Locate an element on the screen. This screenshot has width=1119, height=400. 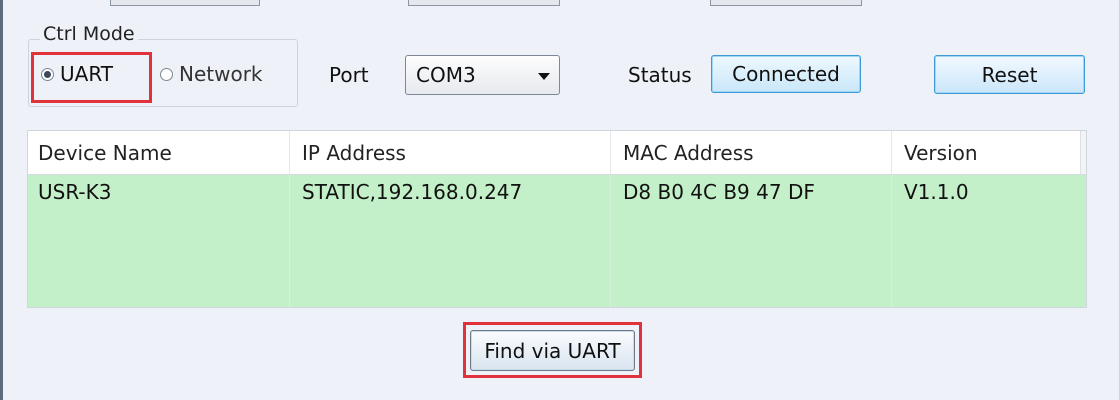
radio-network: Network is located at coordinates (211, 74).